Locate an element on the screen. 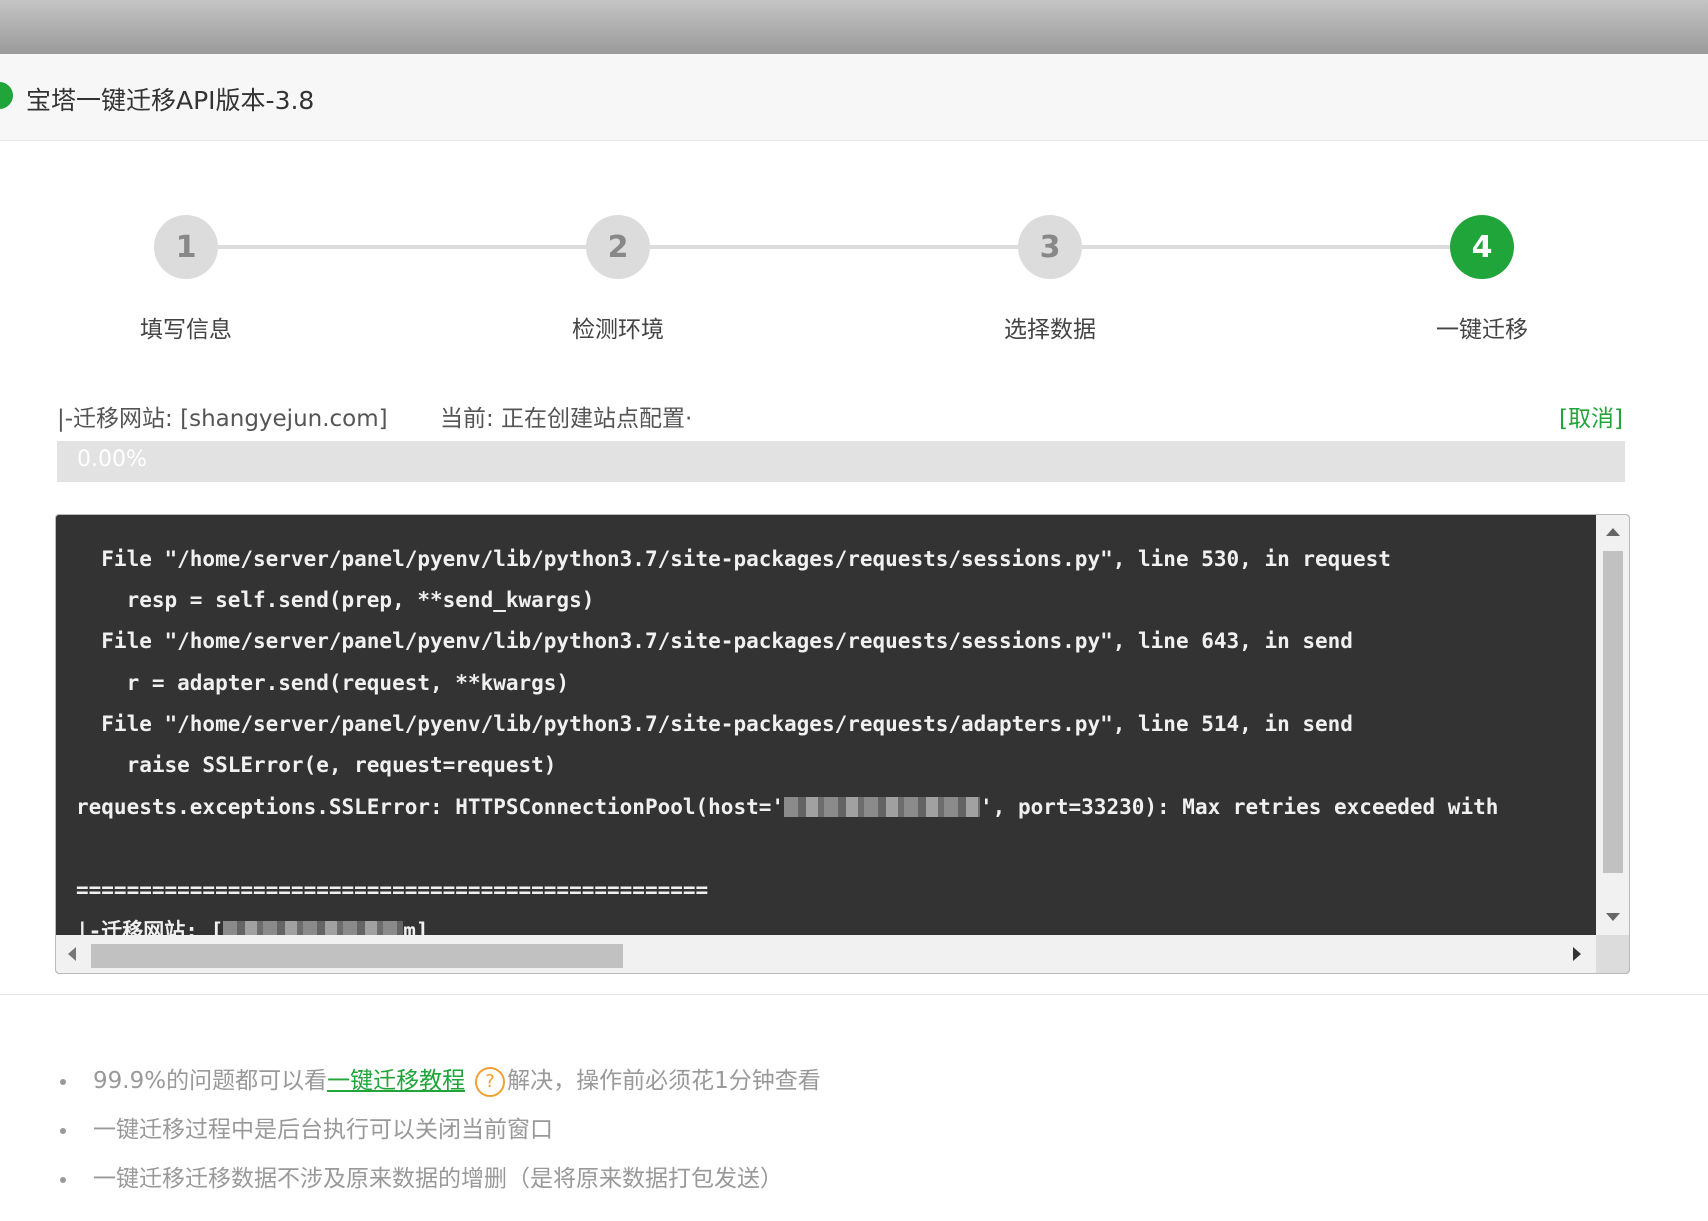 The width and height of the screenshot is (1708, 1221). window-title: 宝塔一键迁移API版本-3.8 is located at coordinates (170, 100).